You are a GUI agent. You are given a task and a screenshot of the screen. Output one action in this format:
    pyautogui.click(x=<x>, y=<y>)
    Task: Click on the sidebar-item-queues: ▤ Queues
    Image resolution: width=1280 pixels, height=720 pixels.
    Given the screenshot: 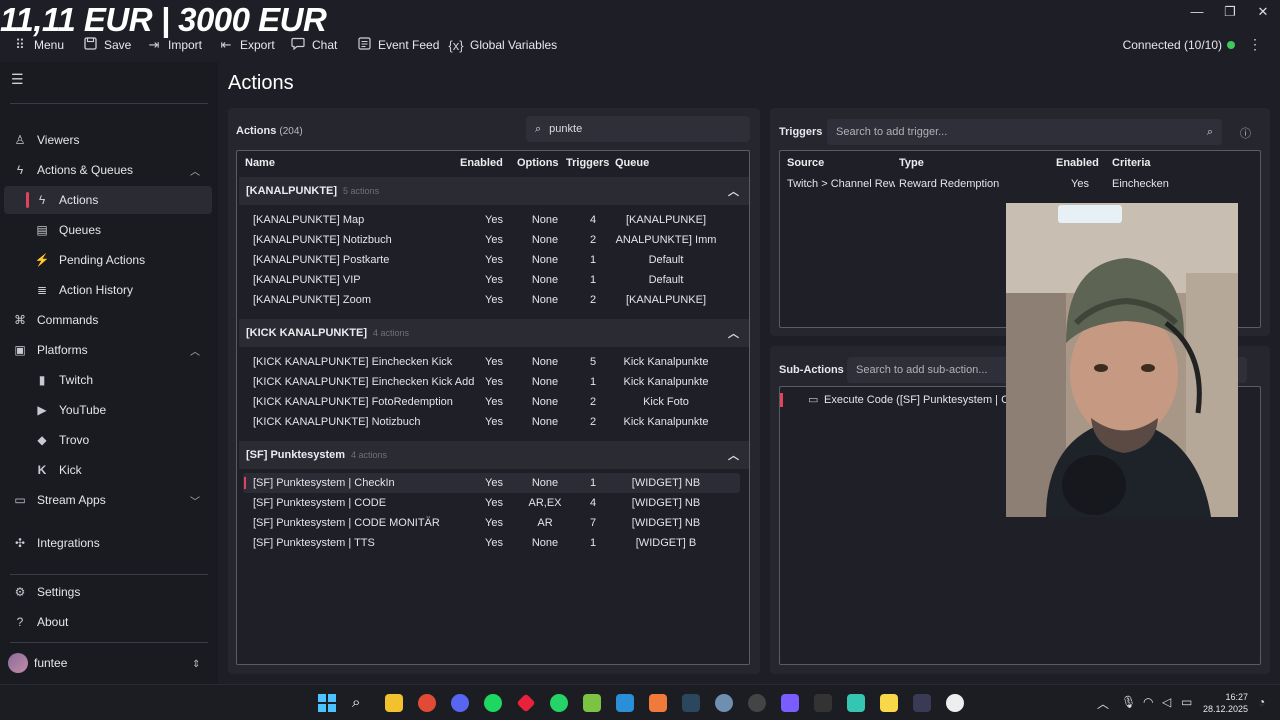 What is the action you would take?
    pyautogui.click(x=108, y=230)
    